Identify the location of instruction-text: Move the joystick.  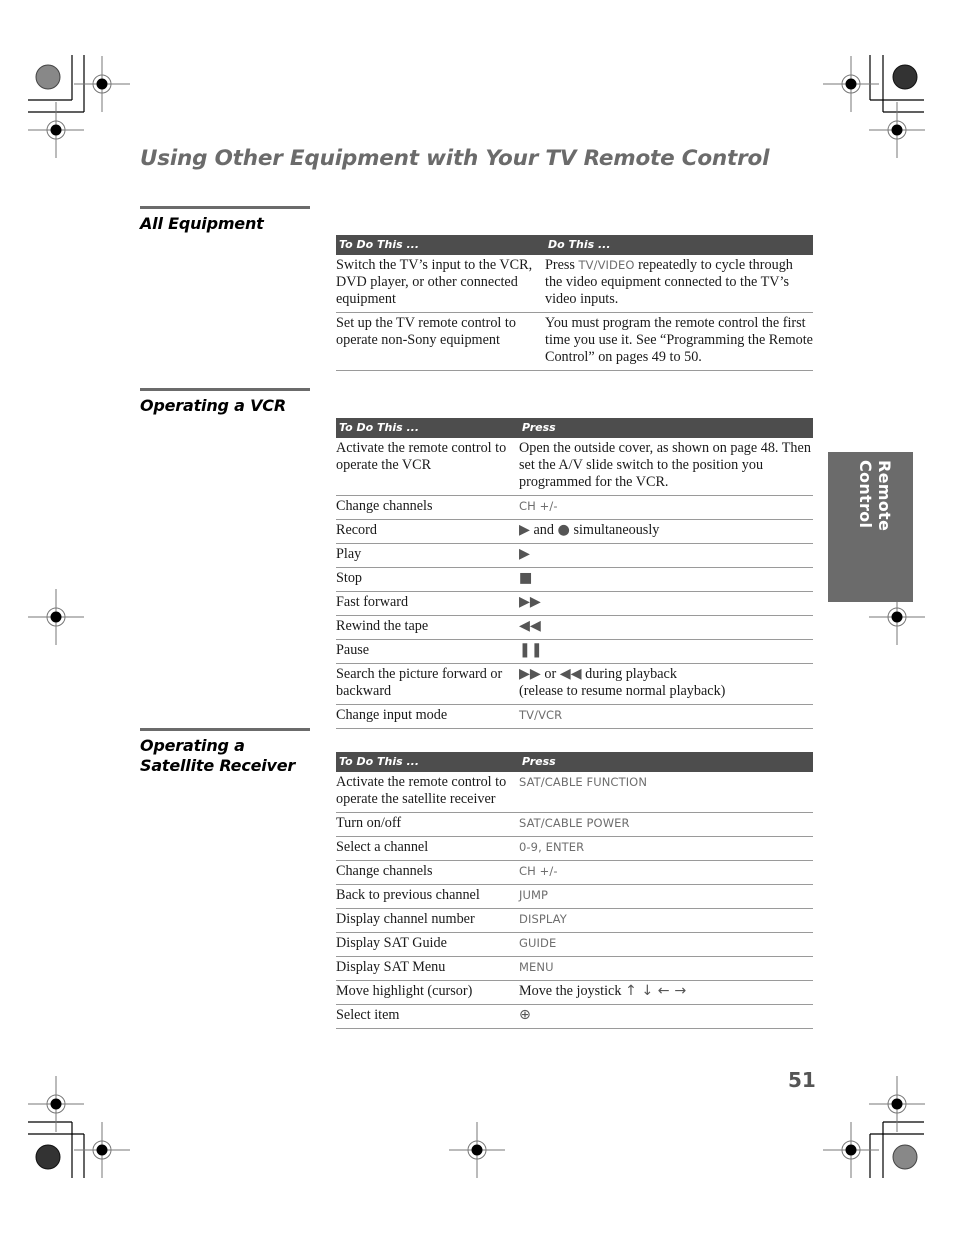
(572, 991).